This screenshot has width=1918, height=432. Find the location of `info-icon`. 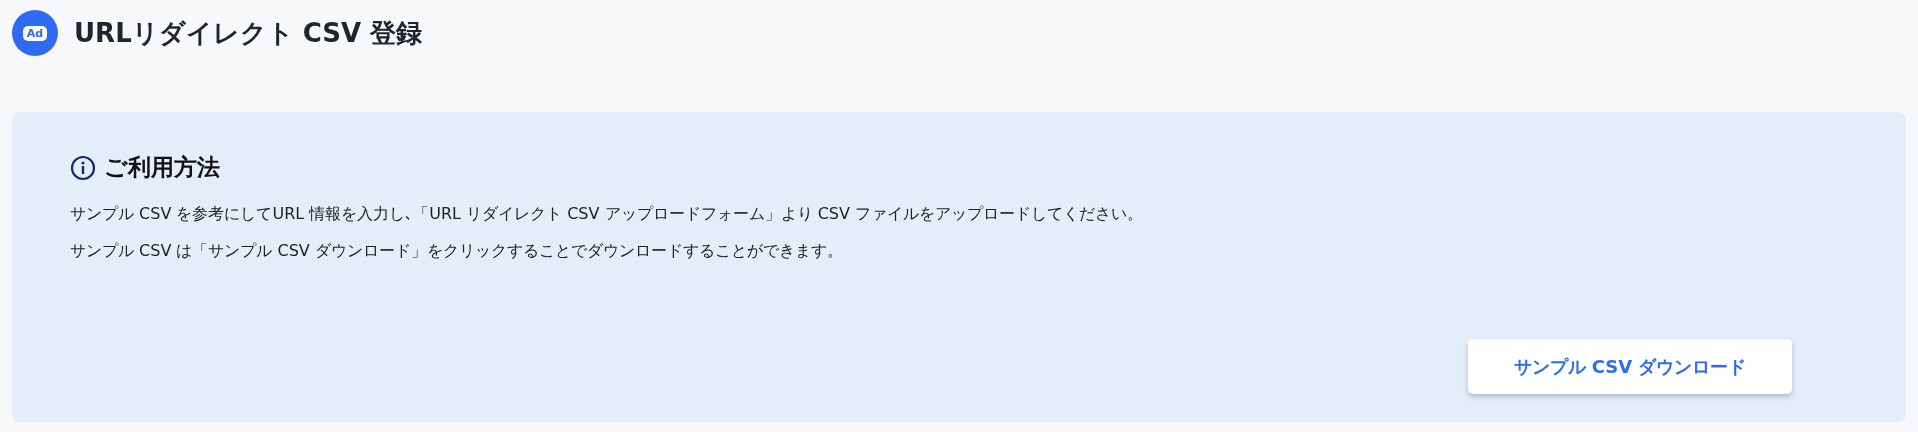

info-icon is located at coordinates (83, 167).